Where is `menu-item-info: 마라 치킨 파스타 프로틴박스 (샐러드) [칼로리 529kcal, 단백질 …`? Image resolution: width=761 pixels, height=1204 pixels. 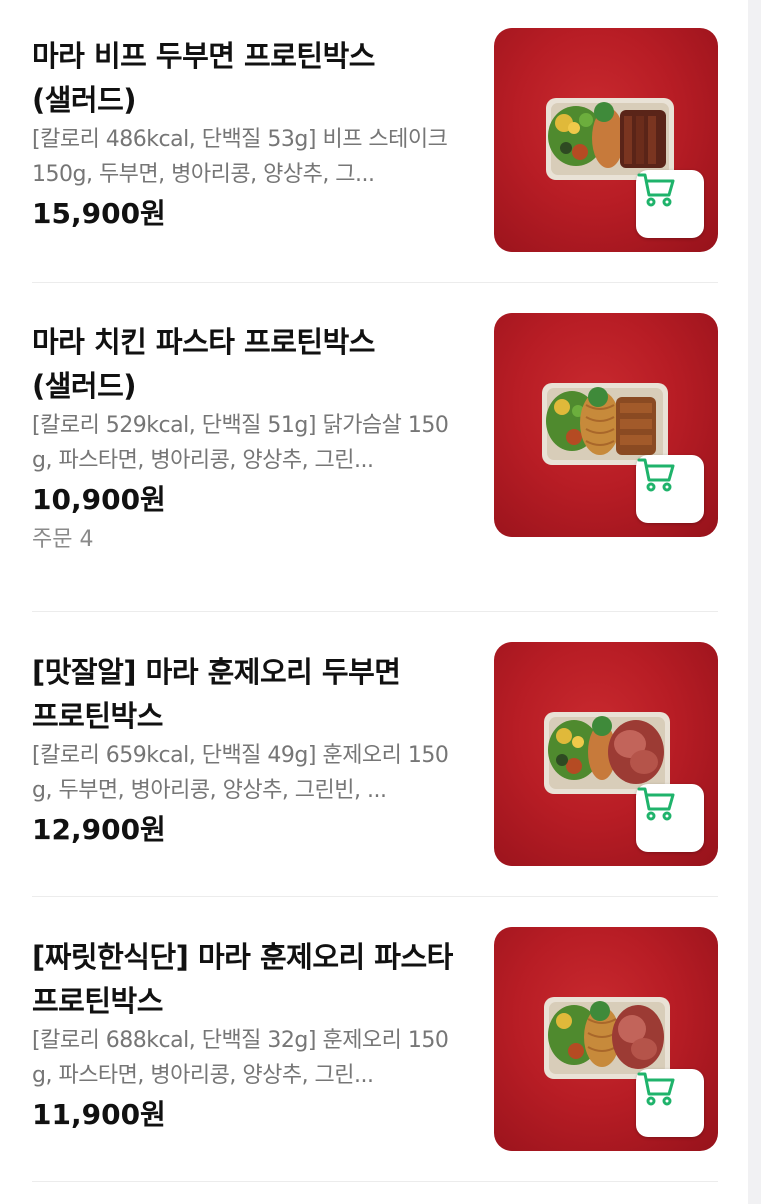
menu-item-info: 마라 치킨 파스타 프로틴박스 (샐러드) [칼로리 529kcal, 단백질 … is located at coordinates (247, 439).